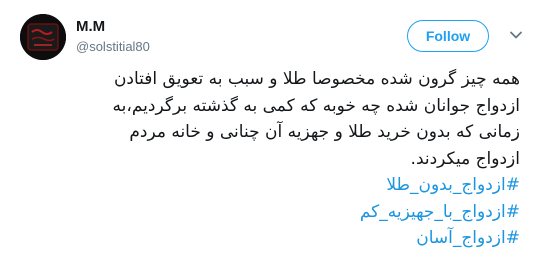  I want to click on hashtag-link: #ازدواج_آسان, so click(275, 238).